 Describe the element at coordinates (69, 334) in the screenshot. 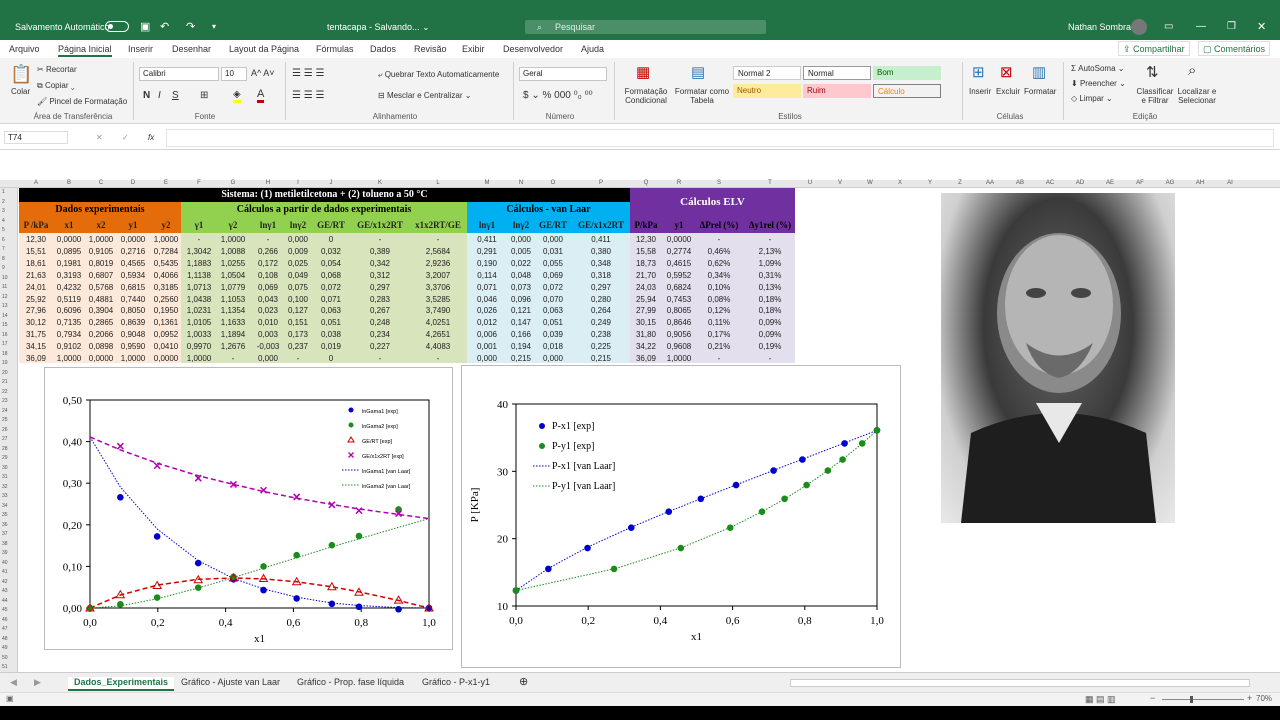

I see `table-cell: 0,7934` at that location.